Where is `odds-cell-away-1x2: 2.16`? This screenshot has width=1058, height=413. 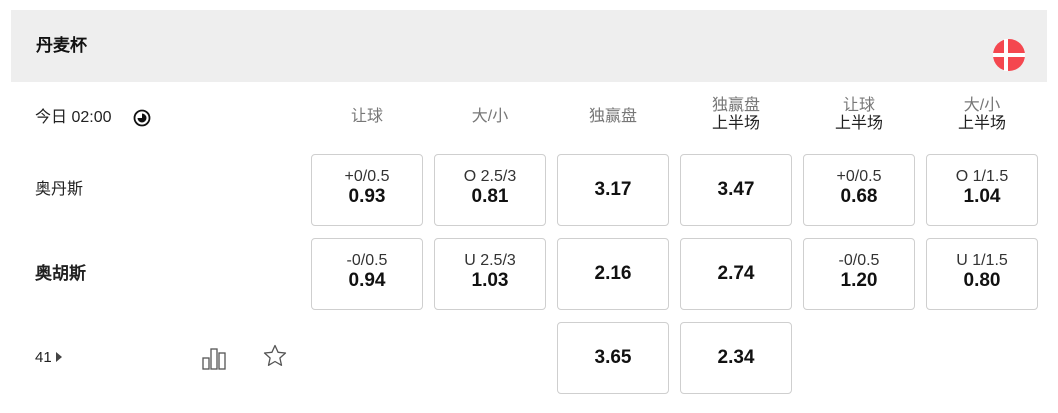 odds-cell-away-1x2: 2.16 is located at coordinates (613, 274).